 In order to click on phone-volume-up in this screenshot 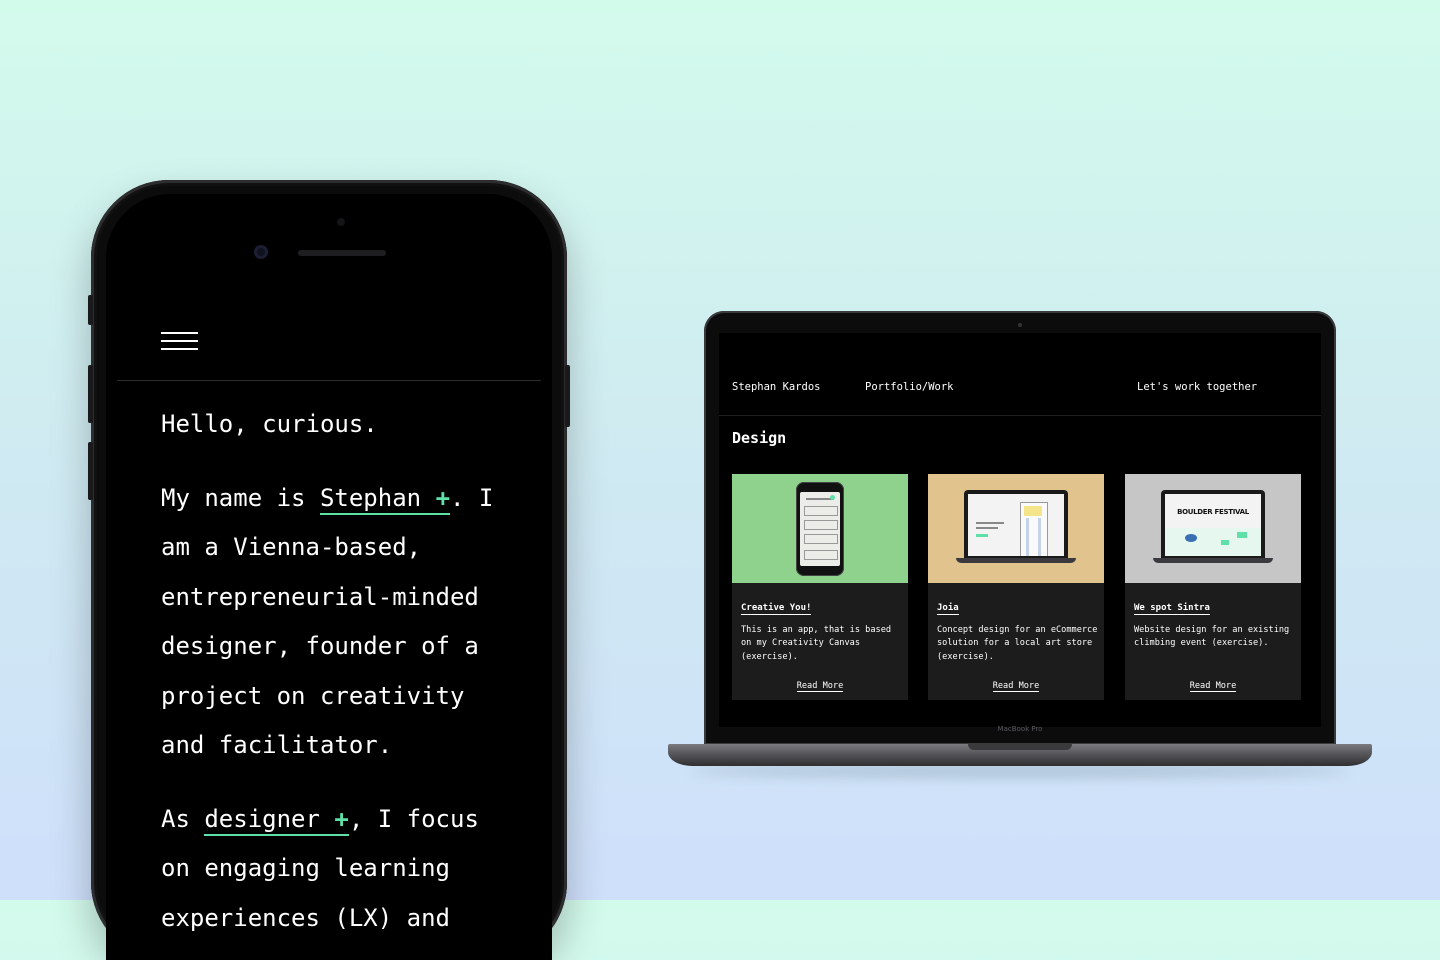, I will do `click(90, 394)`.